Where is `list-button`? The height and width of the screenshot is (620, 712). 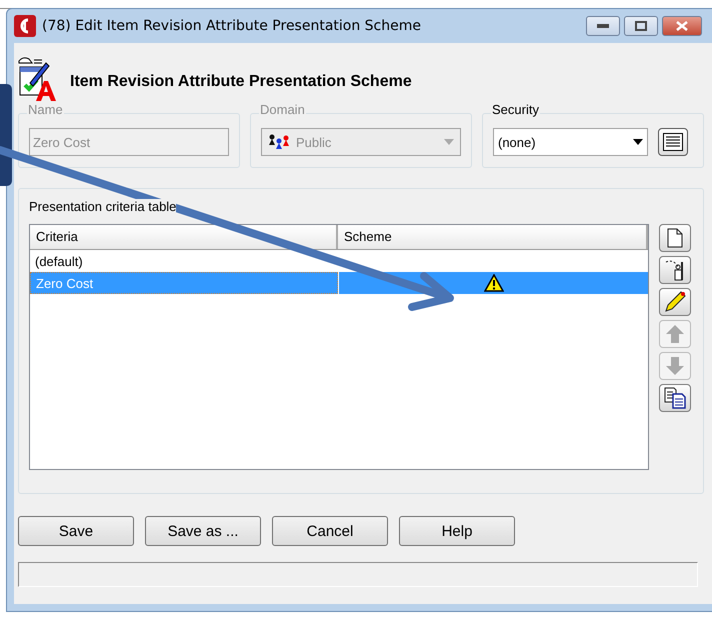 list-button is located at coordinates (673, 142).